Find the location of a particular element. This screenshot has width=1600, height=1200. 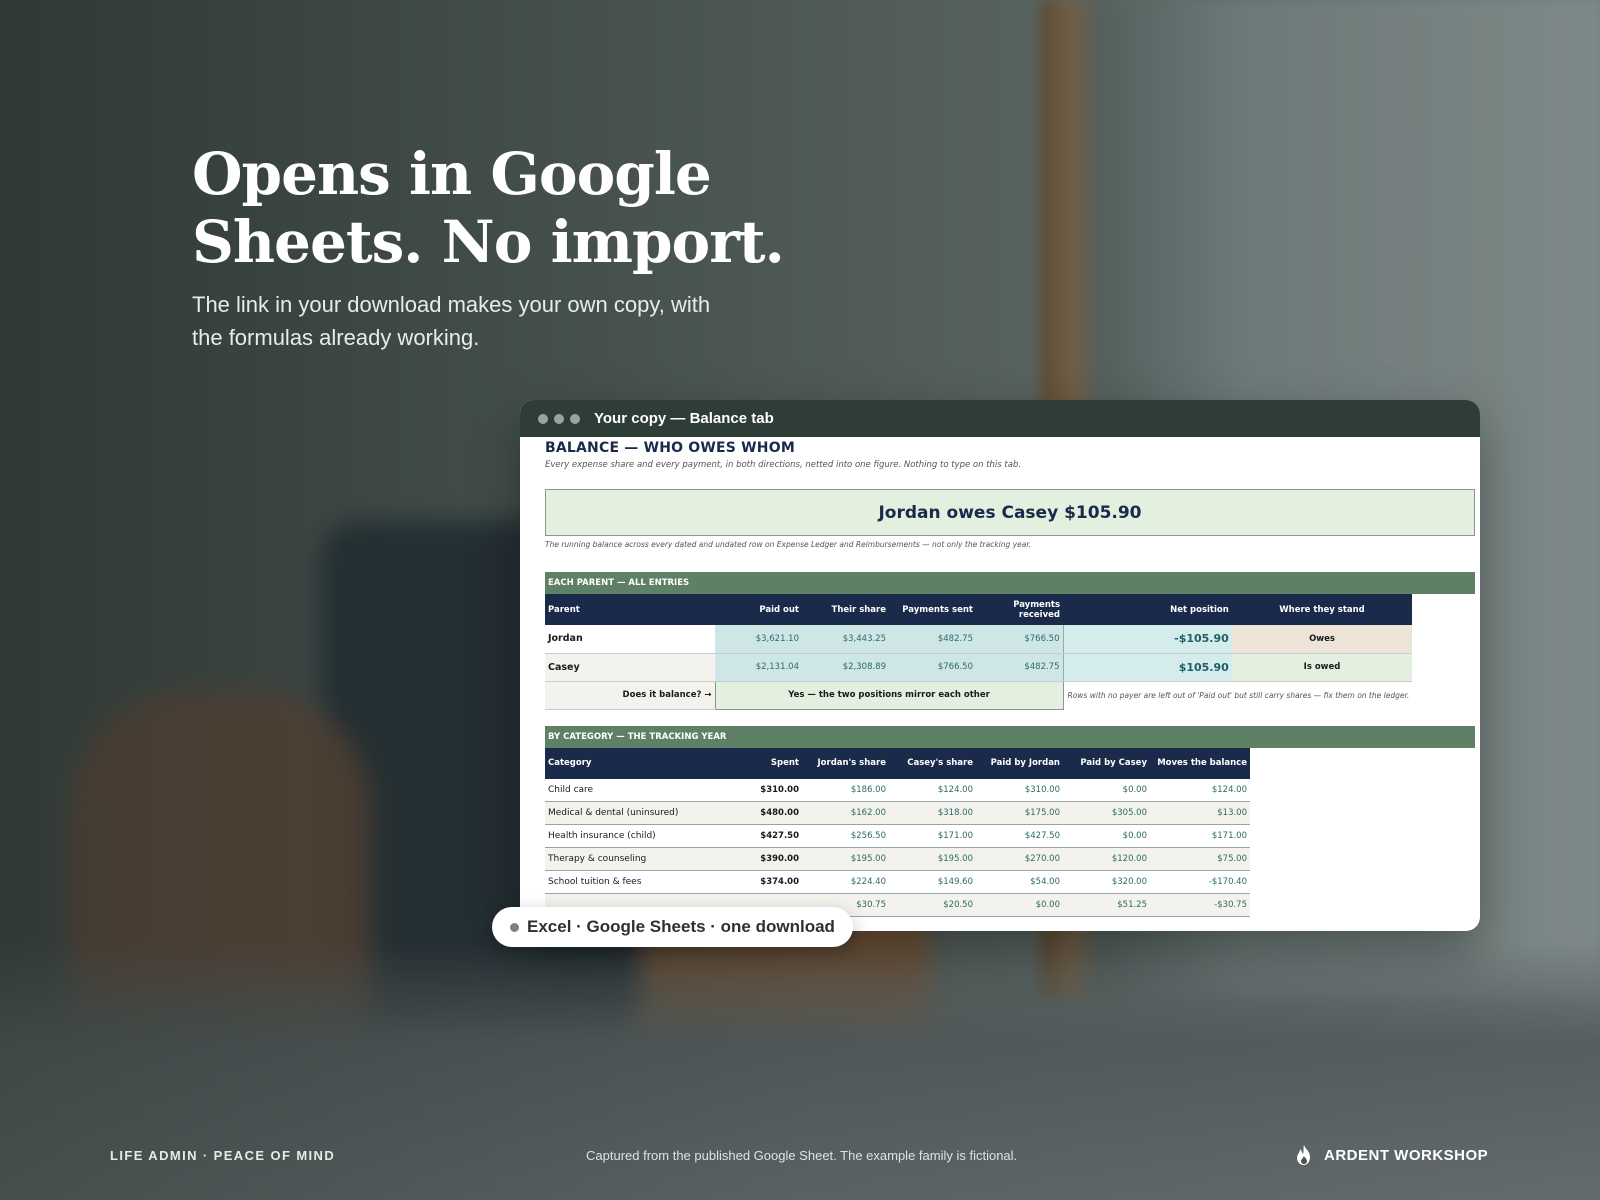

cell-net: -$105.90 is located at coordinates (1147, 639).